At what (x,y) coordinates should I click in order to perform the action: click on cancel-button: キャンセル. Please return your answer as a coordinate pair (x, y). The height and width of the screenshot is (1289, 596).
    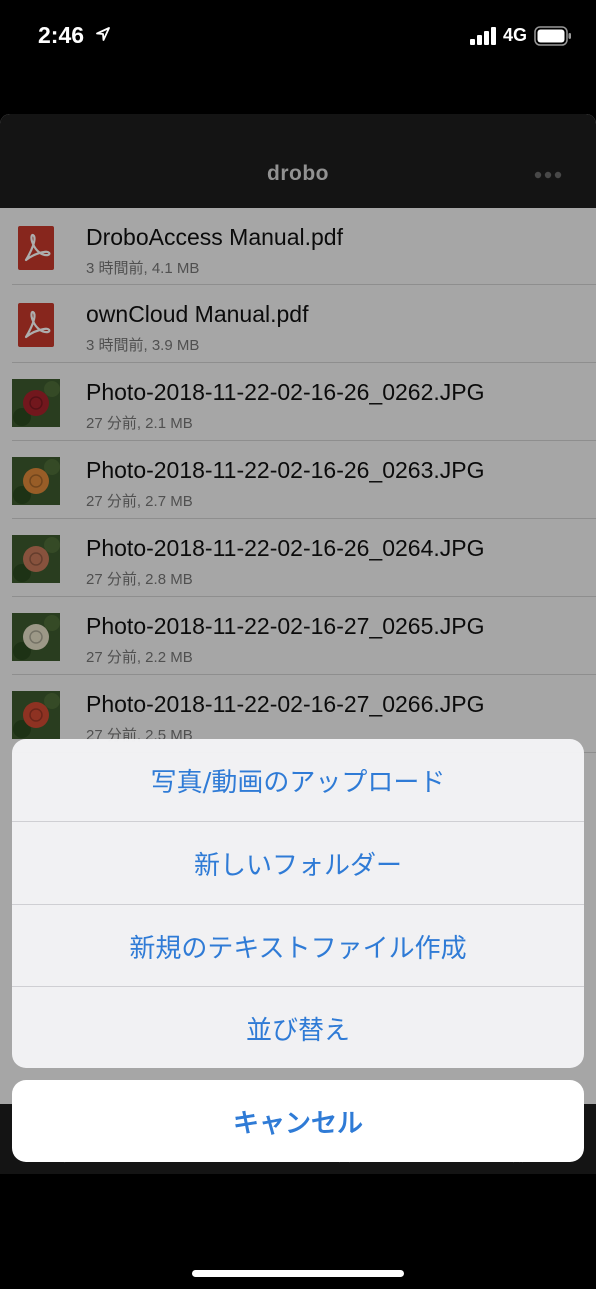
    Looking at the image, I should click on (298, 1121).